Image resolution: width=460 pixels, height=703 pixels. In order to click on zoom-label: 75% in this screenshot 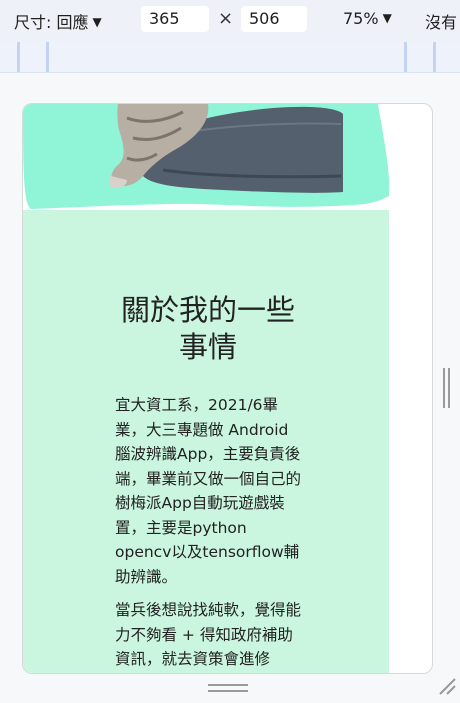, I will do `click(361, 18)`.